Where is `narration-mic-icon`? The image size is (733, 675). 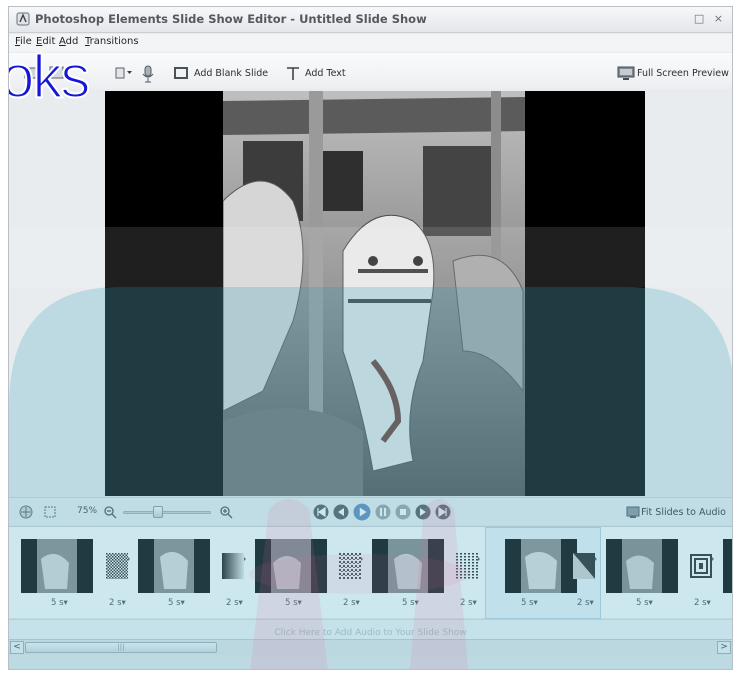
narration-mic-icon is located at coordinates (148, 74).